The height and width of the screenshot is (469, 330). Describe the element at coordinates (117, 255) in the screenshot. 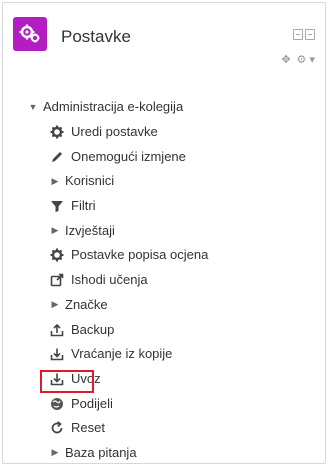

I see `tree-item-gradebook-settings: Postavke popisa ocjena` at that location.